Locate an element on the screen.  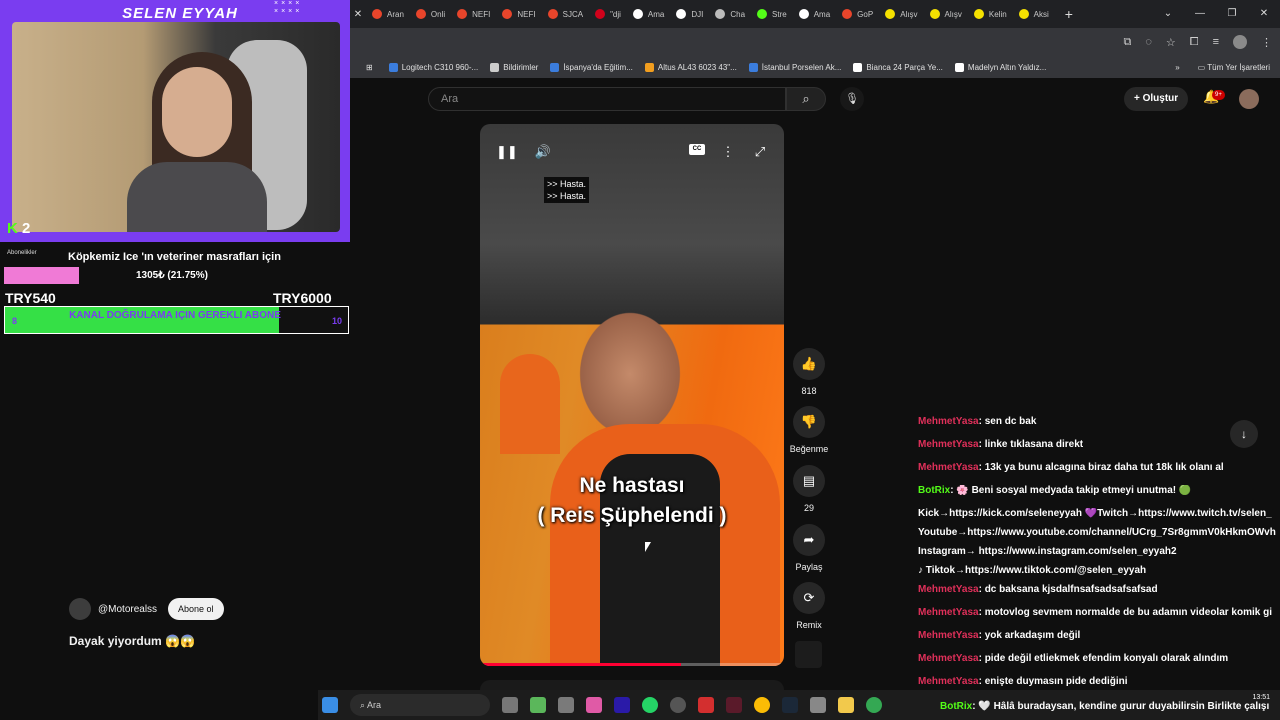
more-bookmarks-icon: » is located at coordinates (1177, 67).